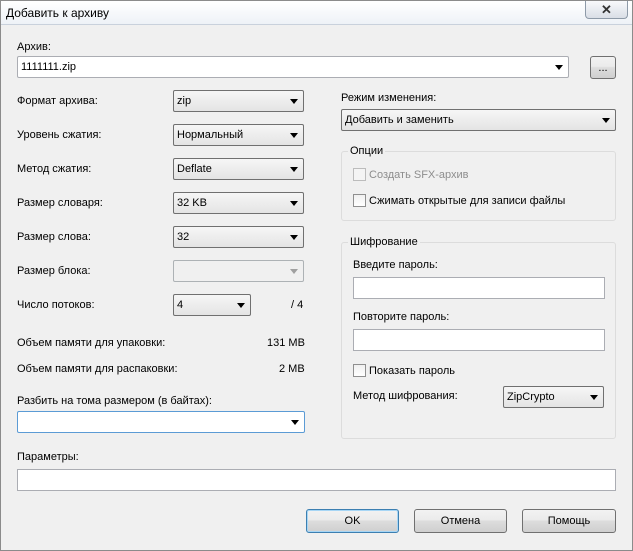 This screenshot has width=633, height=551. Describe the element at coordinates (316, 13) in the screenshot. I see `title-bar: Добавить к архиву ✕` at that location.